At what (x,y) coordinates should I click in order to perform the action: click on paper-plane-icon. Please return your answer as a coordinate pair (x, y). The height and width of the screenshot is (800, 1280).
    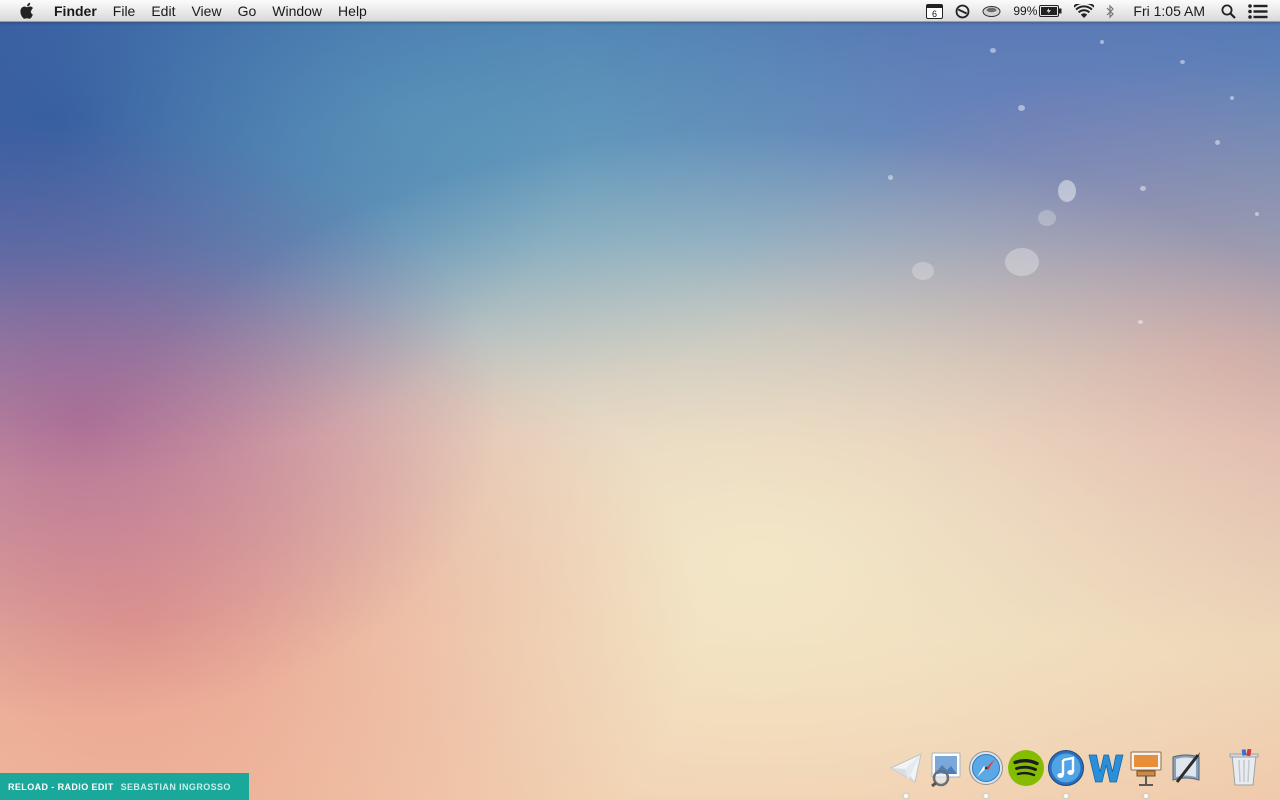
    Looking at the image, I should click on (905, 768).